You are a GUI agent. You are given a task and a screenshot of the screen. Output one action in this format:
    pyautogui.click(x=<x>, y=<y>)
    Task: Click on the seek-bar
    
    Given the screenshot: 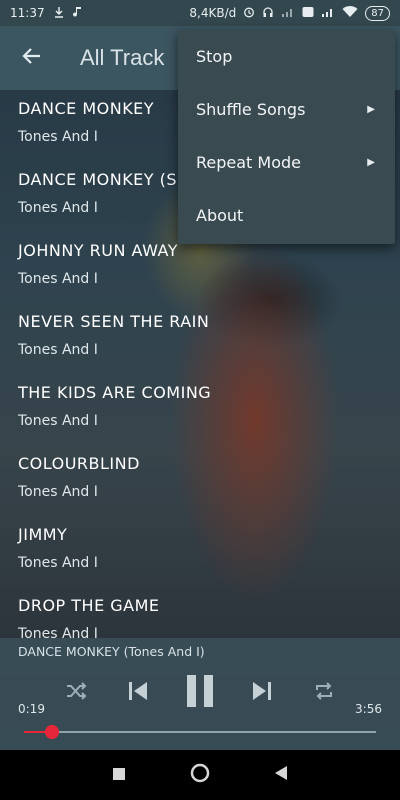 What is the action you would take?
    pyautogui.click(x=200, y=732)
    